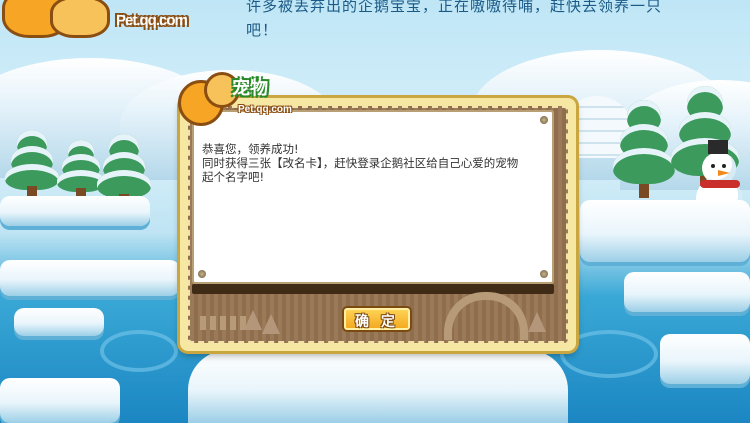 Image resolution: width=750 pixels, height=423 pixels. I want to click on dialog-logo-domain: Pet.qq.com, so click(265, 109).